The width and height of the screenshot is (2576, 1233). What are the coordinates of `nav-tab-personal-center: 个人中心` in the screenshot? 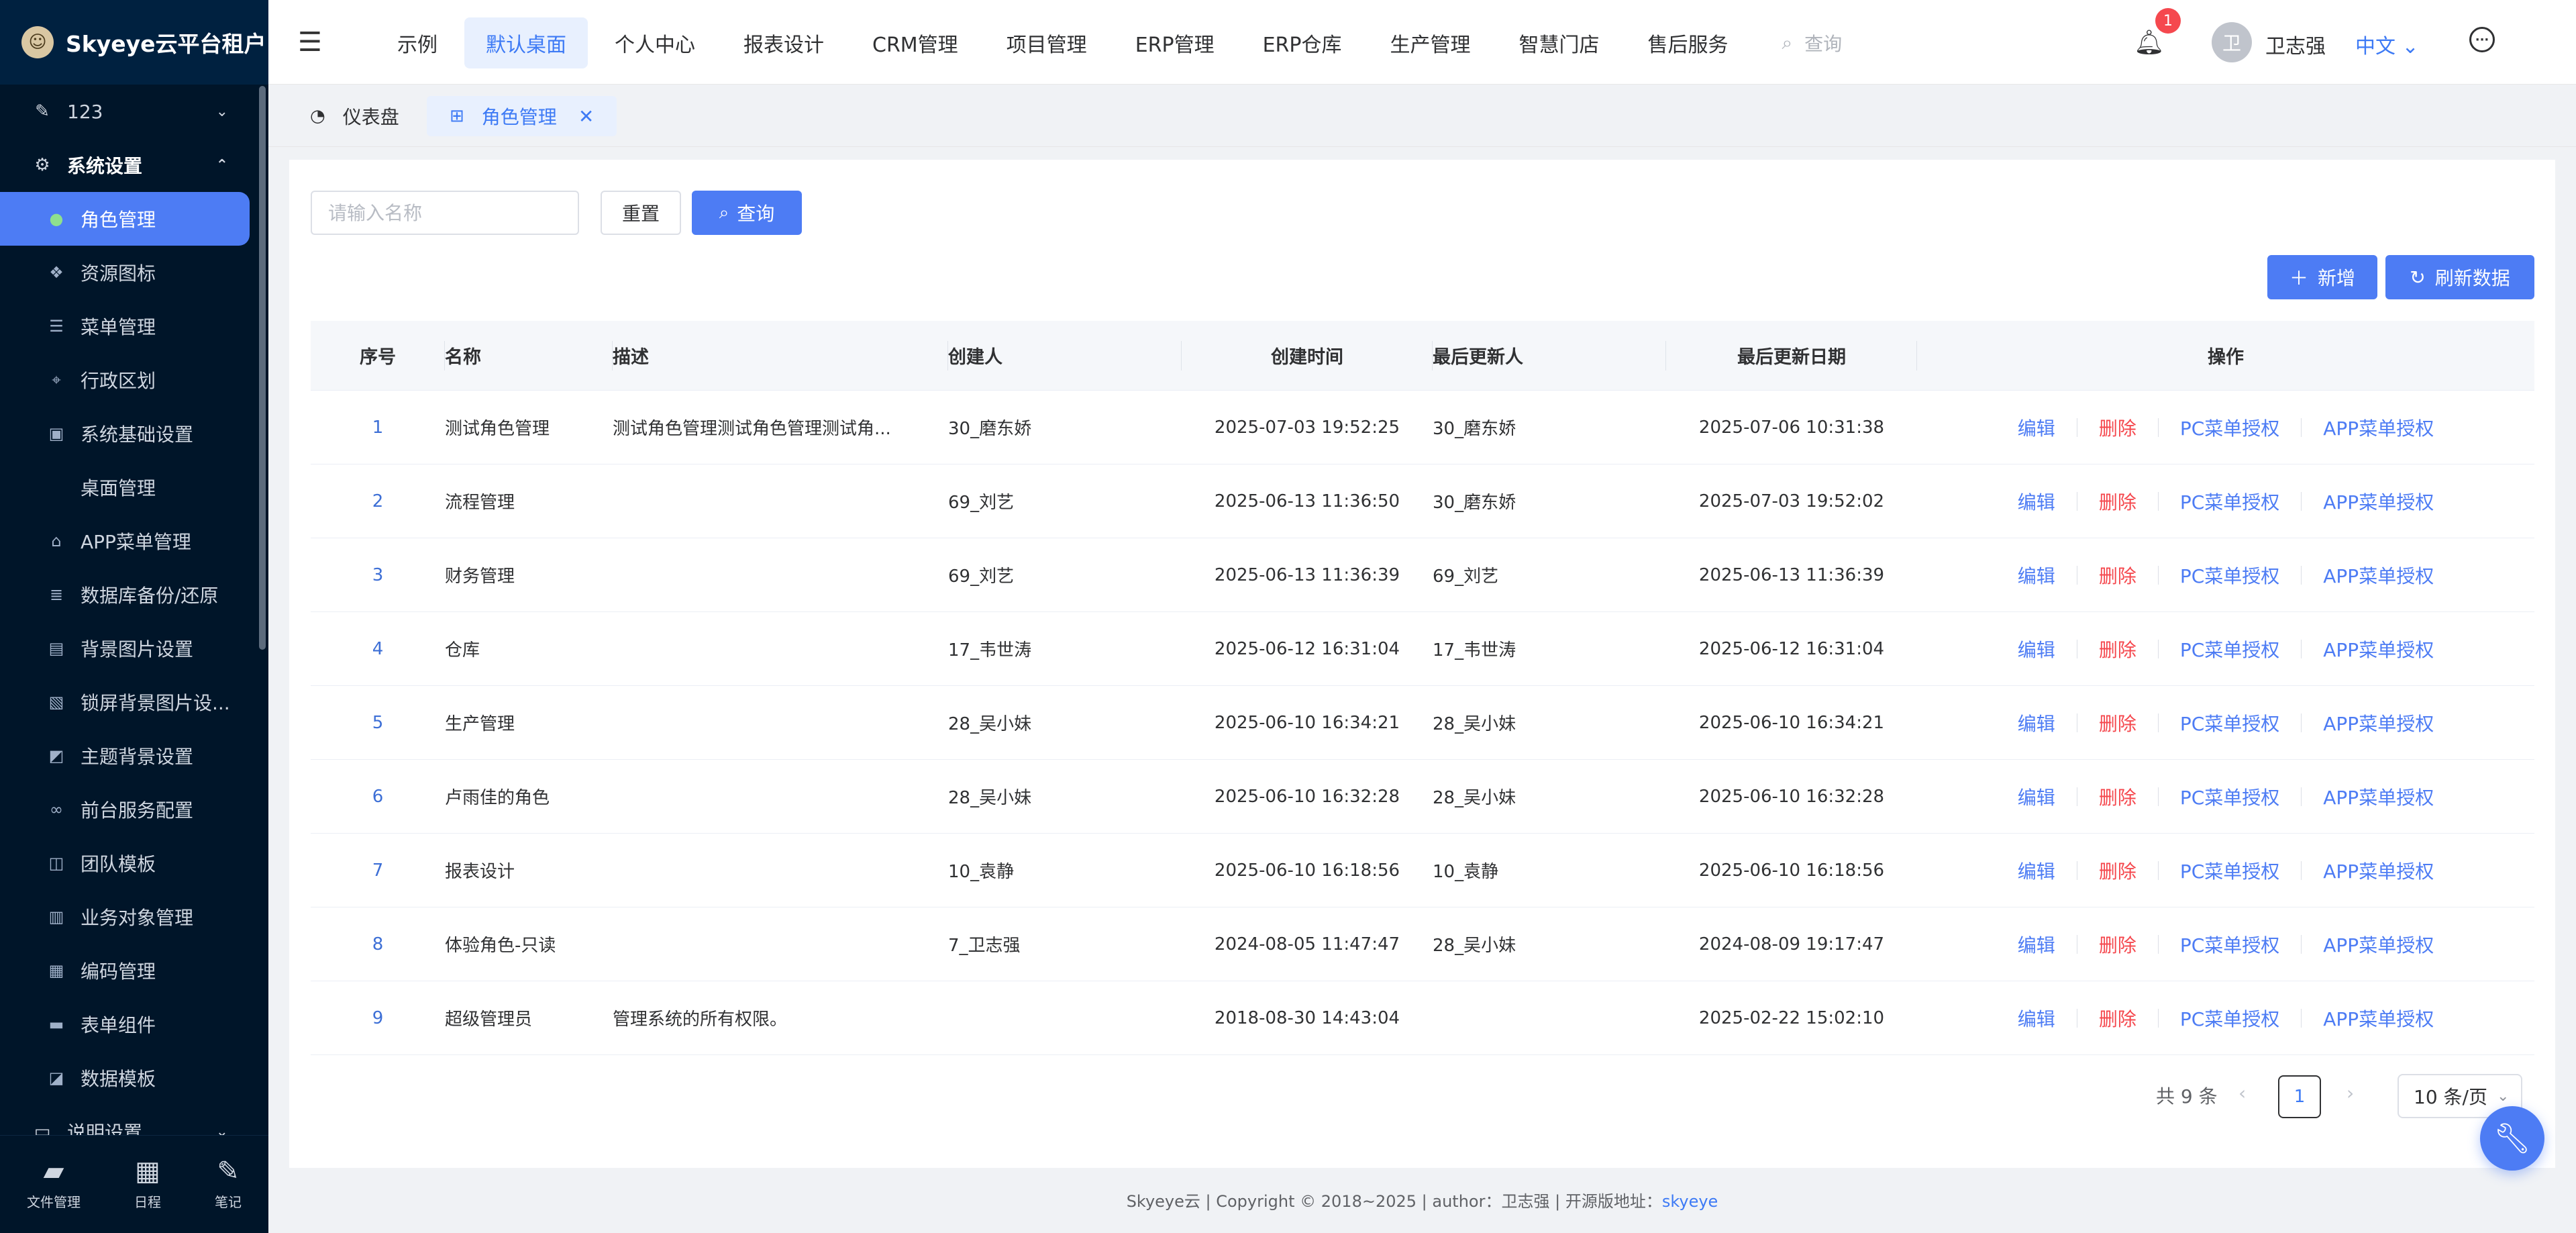 It's located at (655, 42).